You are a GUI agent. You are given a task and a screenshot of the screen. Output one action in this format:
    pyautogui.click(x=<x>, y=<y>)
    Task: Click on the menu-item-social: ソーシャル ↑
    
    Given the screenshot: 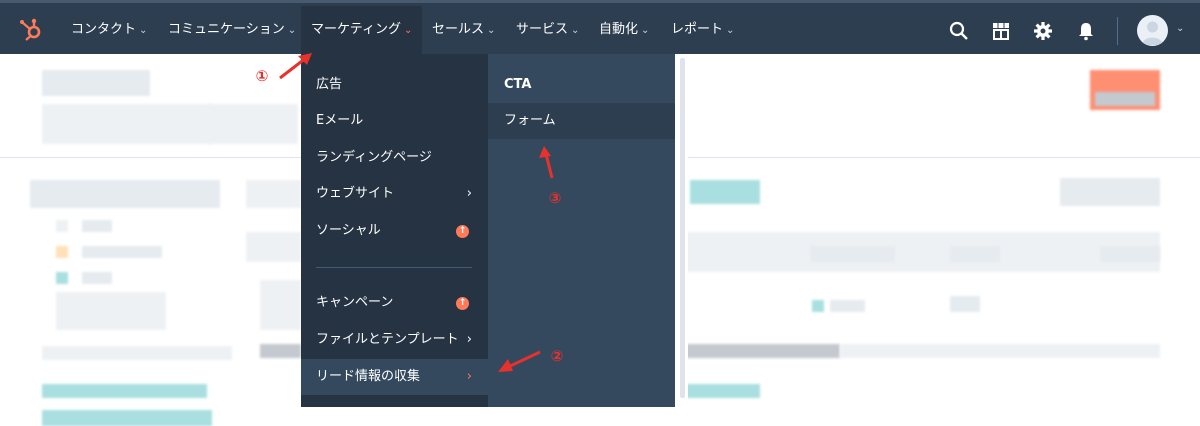 What is the action you would take?
    pyautogui.click(x=394, y=231)
    